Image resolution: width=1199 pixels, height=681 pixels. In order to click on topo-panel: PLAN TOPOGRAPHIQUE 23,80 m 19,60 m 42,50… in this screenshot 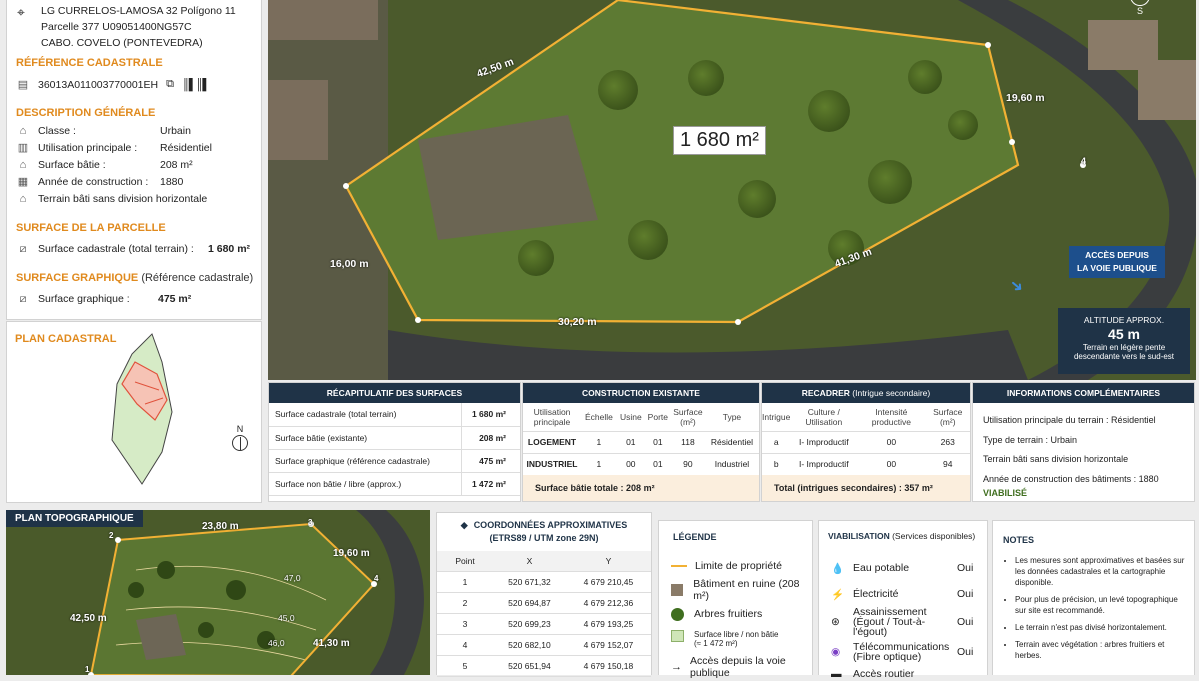, I will do `click(218, 592)`.